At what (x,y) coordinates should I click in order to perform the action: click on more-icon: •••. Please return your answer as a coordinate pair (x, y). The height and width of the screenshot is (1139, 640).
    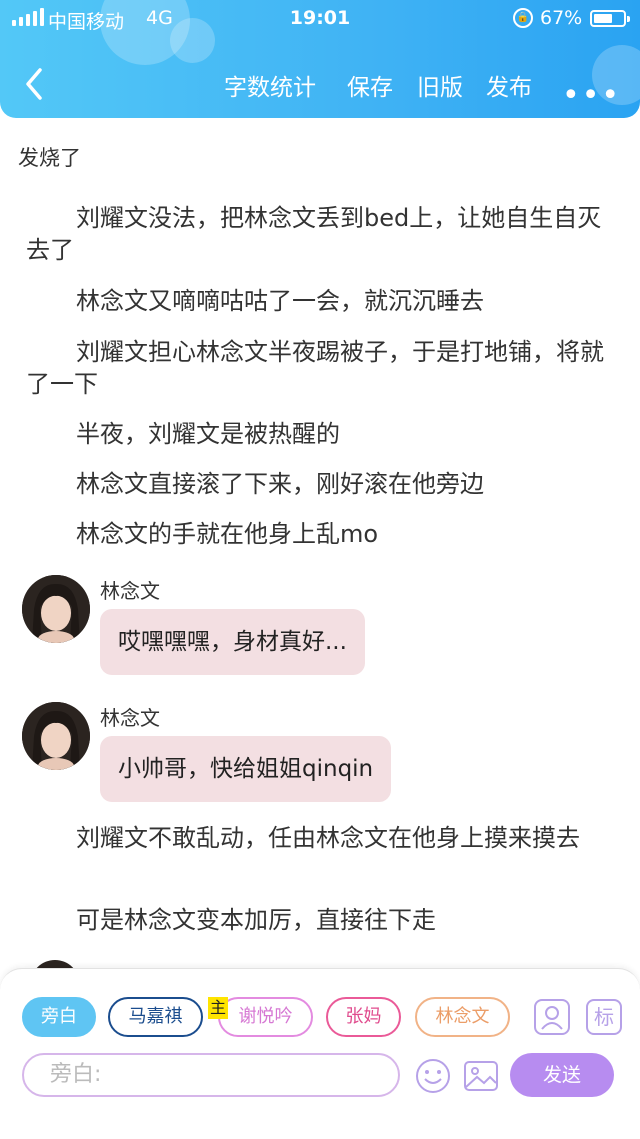
    Looking at the image, I should click on (591, 95).